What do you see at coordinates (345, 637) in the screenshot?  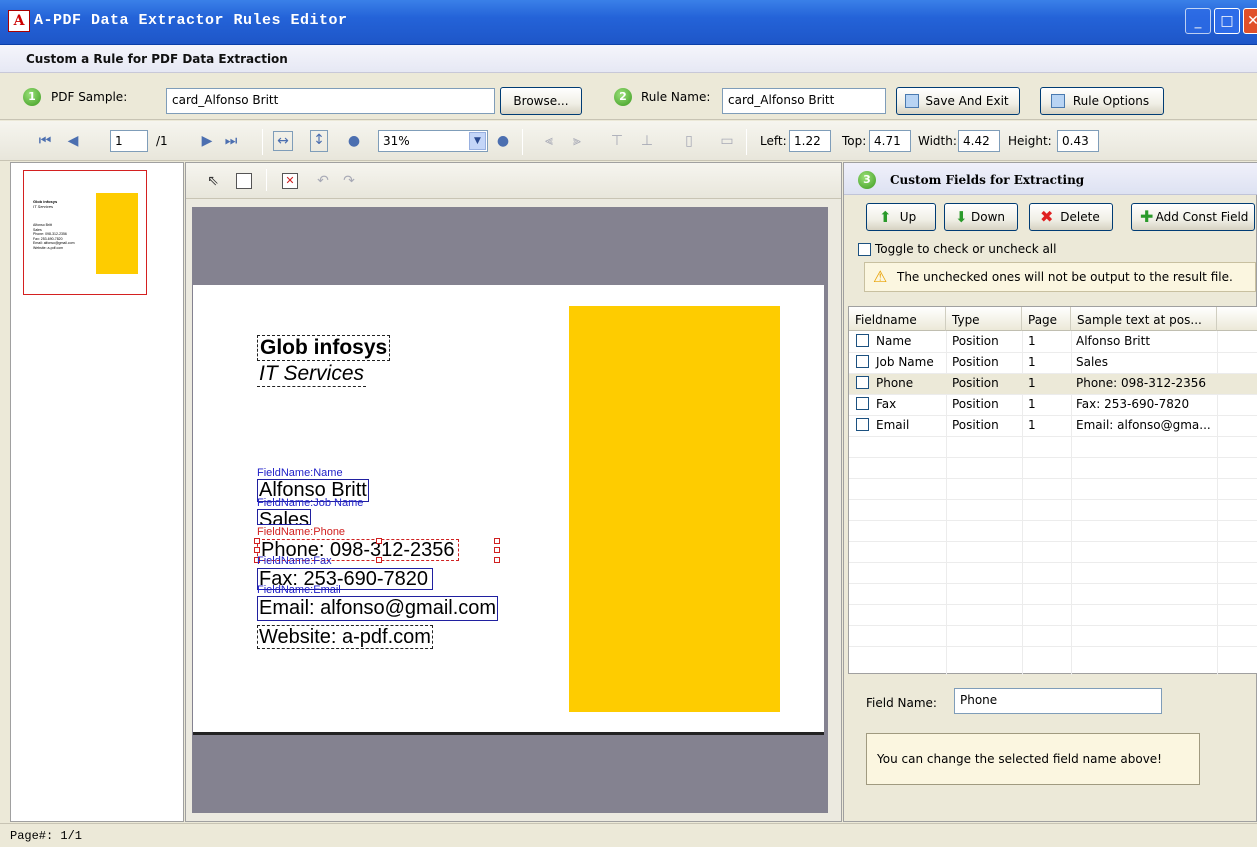 I see `pdf-website: Website: a-pdf.com` at bounding box center [345, 637].